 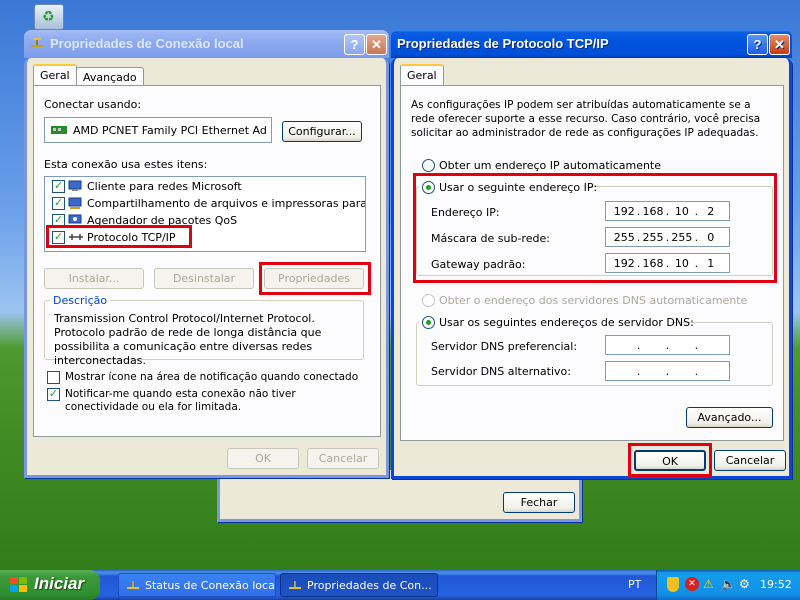 What do you see at coordinates (710, 584) in the screenshot?
I see `network-warning-icon: ⚠` at bounding box center [710, 584].